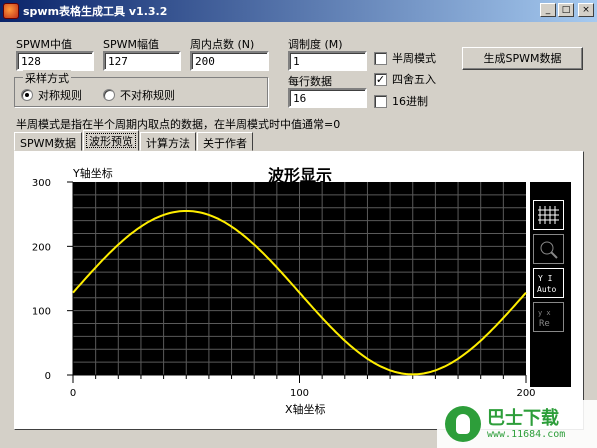 The width and height of the screenshot is (597, 448). What do you see at coordinates (41, 183) in the screenshot?
I see `y-tick-label: 300` at bounding box center [41, 183].